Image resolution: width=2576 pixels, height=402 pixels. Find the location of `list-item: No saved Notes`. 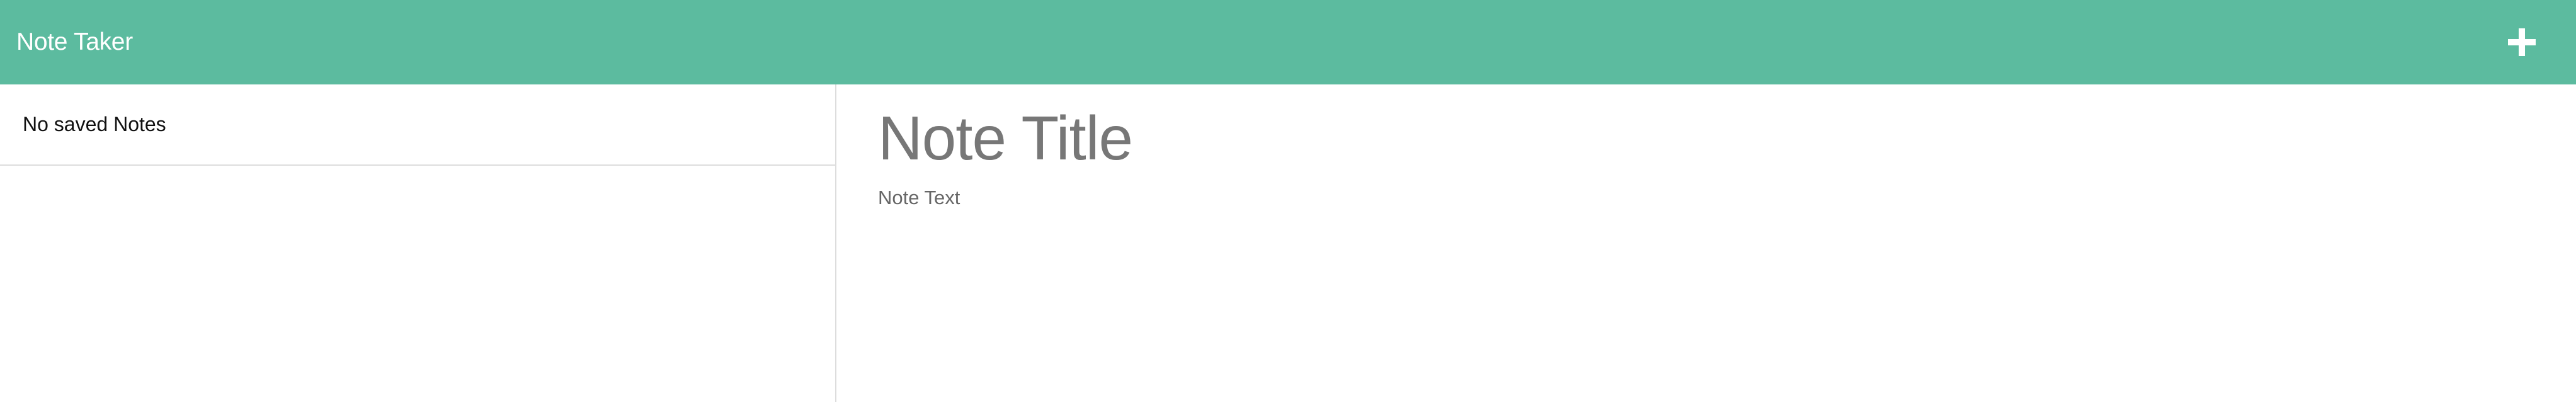

list-item: No saved Notes is located at coordinates (417, 125).